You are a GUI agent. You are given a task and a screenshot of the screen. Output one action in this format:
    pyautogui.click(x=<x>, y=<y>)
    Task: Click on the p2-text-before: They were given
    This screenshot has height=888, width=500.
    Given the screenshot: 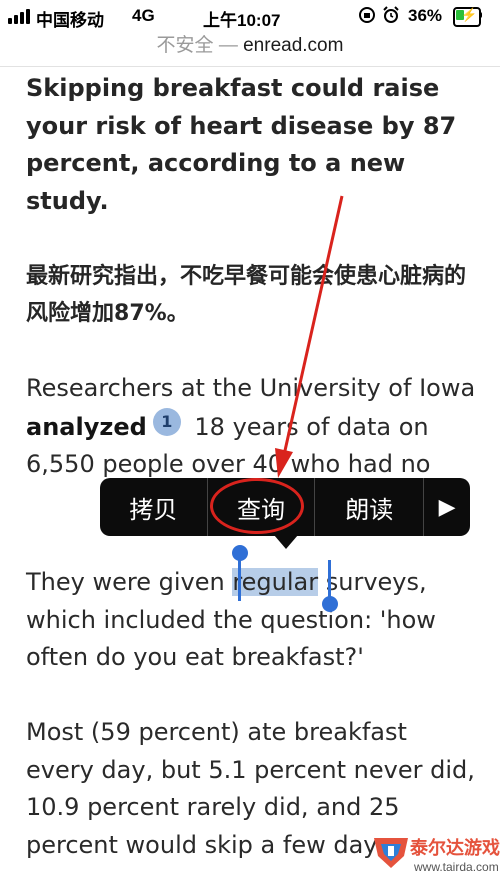 What is the action you would take?
    pyautogui.click(x=129, y=582)
    